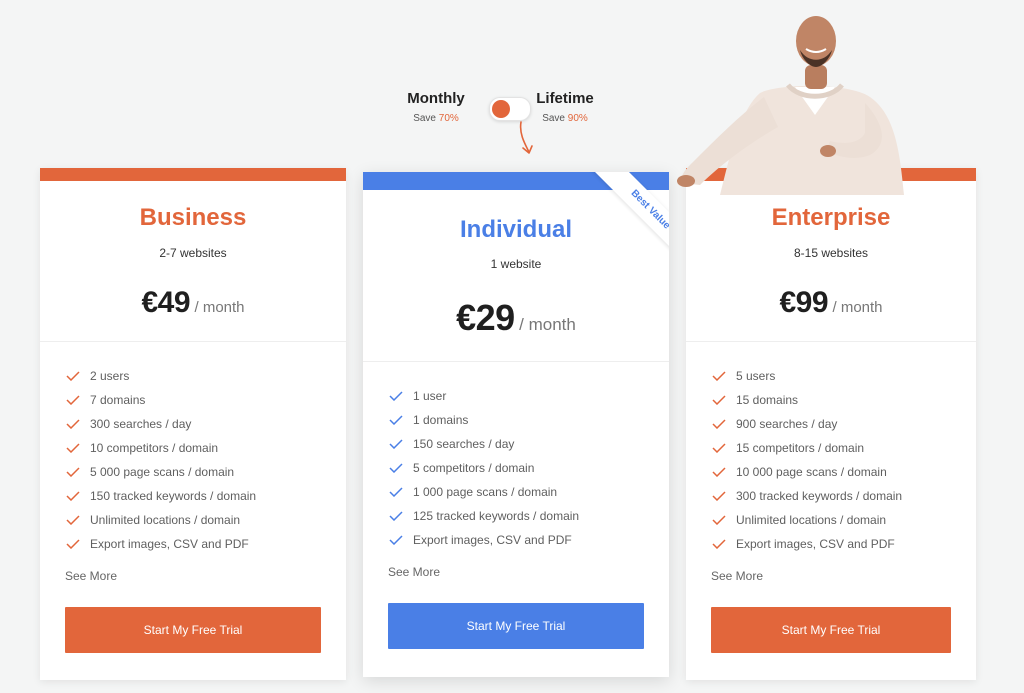 The height and width of the screenshot is (693, 1024). I want to click on price-amount: €99, so click(804, 302).